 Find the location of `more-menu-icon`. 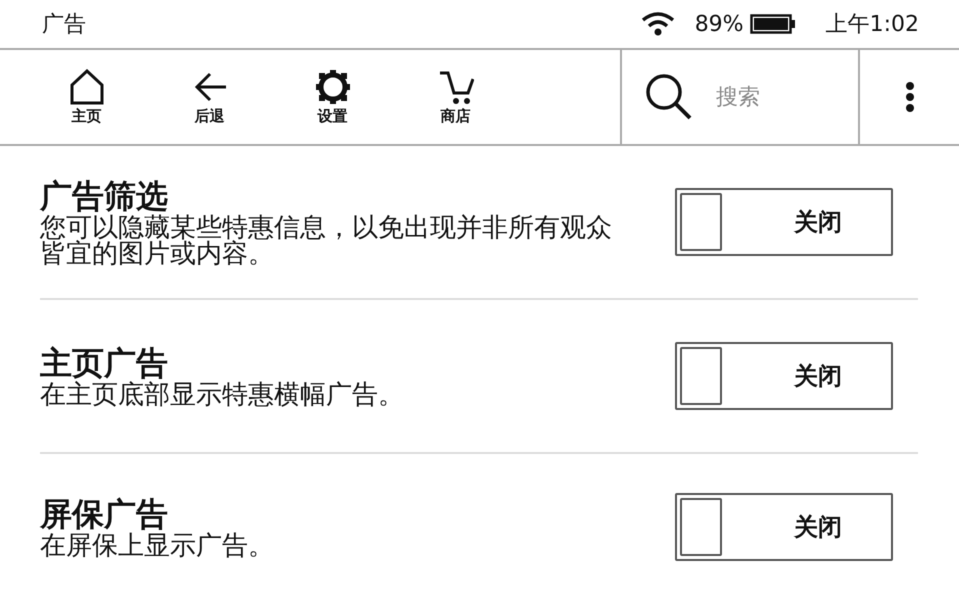

more-menu-icon is located at coordinates (909, 97).